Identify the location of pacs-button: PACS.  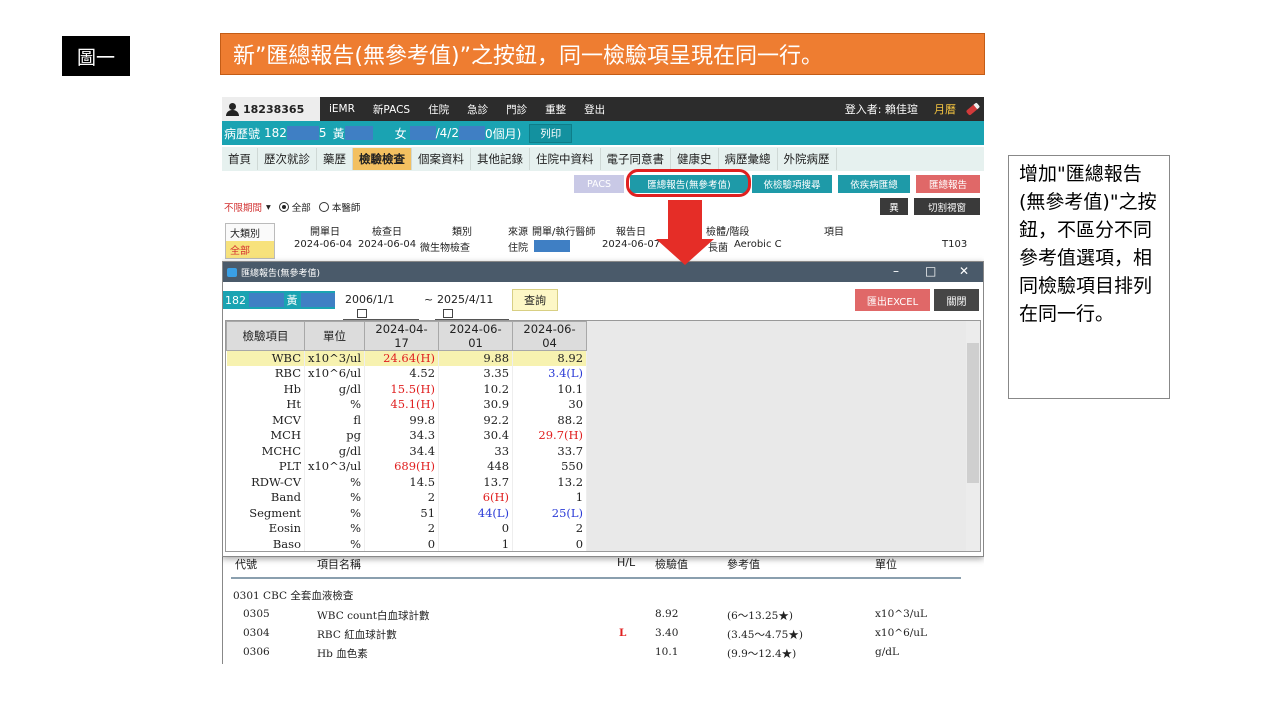
(599, 184).